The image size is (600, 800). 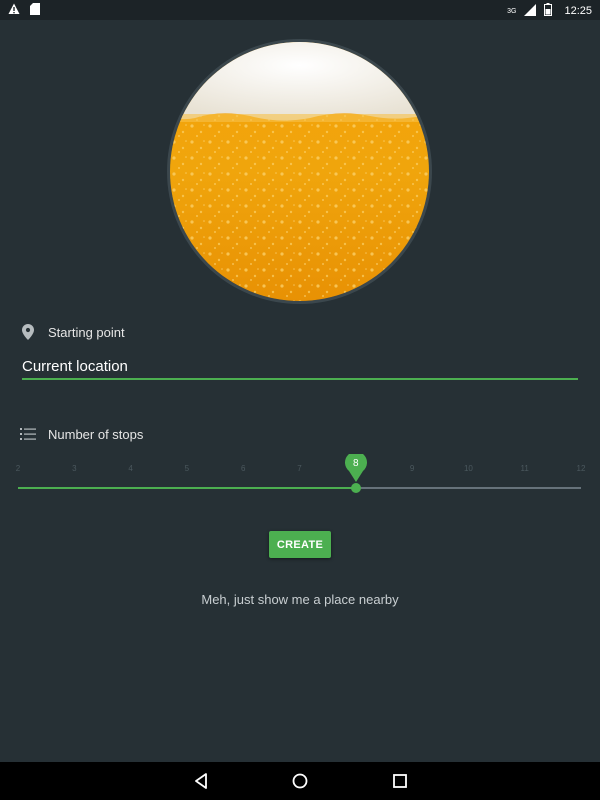 What do you see at coordinates (355, 488) in the screenshot?
I see `stops-slider-thumb` at bounding box center [355, 488].